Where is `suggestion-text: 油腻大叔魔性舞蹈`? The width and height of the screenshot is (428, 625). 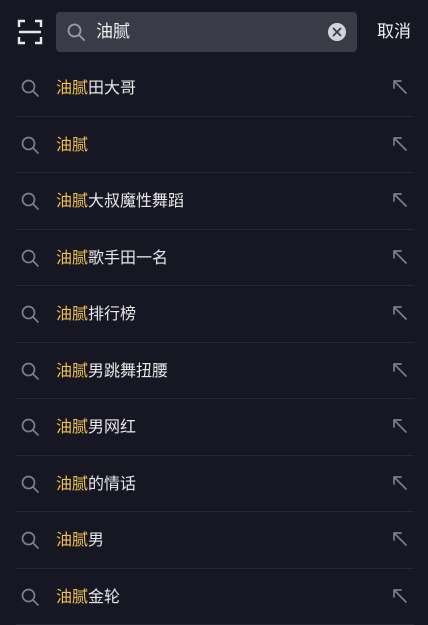
suggestion-text: 油腻大叔魔性舞蹈 is located at coordinates (120, 200).